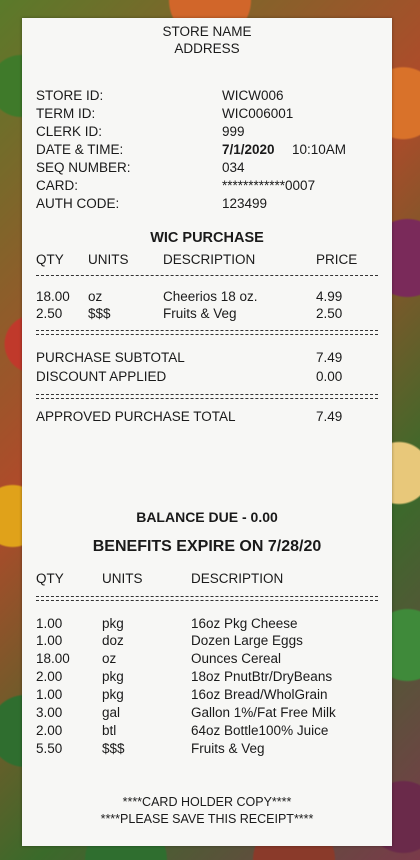 Image resolution: width=420 pixels, height=860 pixels. What do you see at coordinates (49, 712) in the screenshot?
I see `benefit-qty: 3.00` at bounding box center [49, 712].